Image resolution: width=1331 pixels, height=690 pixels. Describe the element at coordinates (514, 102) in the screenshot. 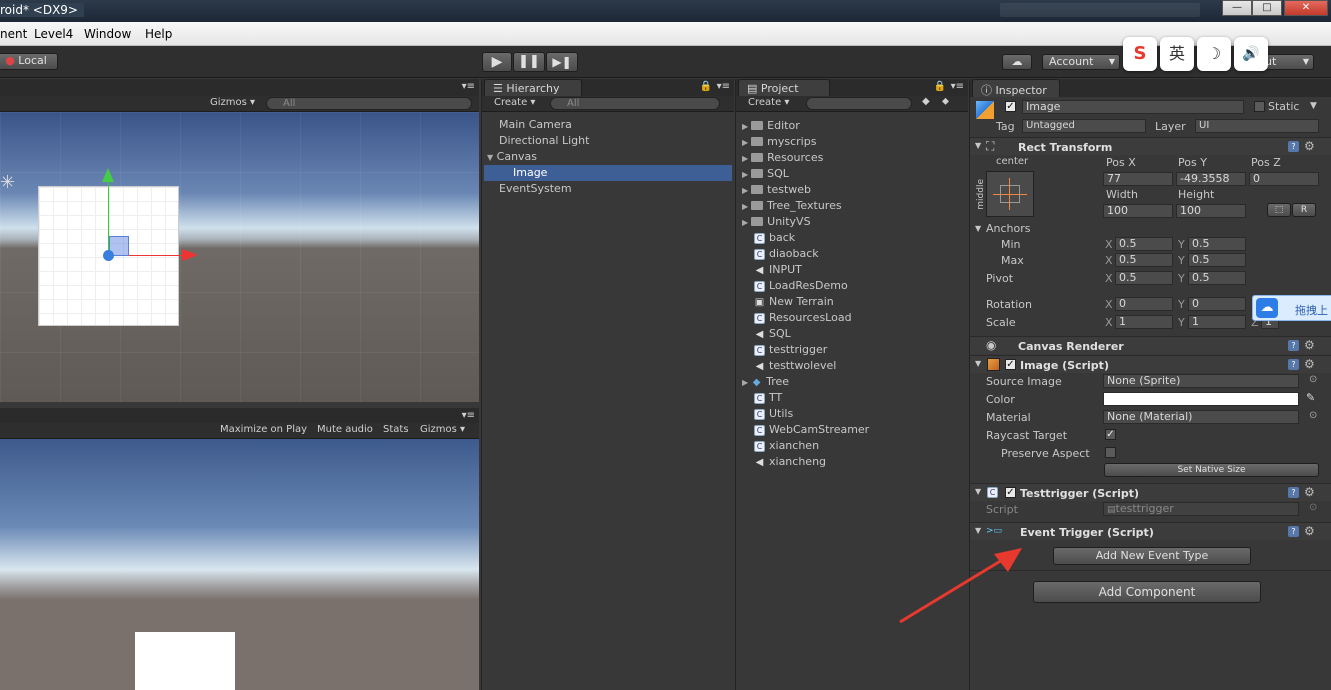

I see `hierarchy-create-dropdown: Create ▾` at that location.